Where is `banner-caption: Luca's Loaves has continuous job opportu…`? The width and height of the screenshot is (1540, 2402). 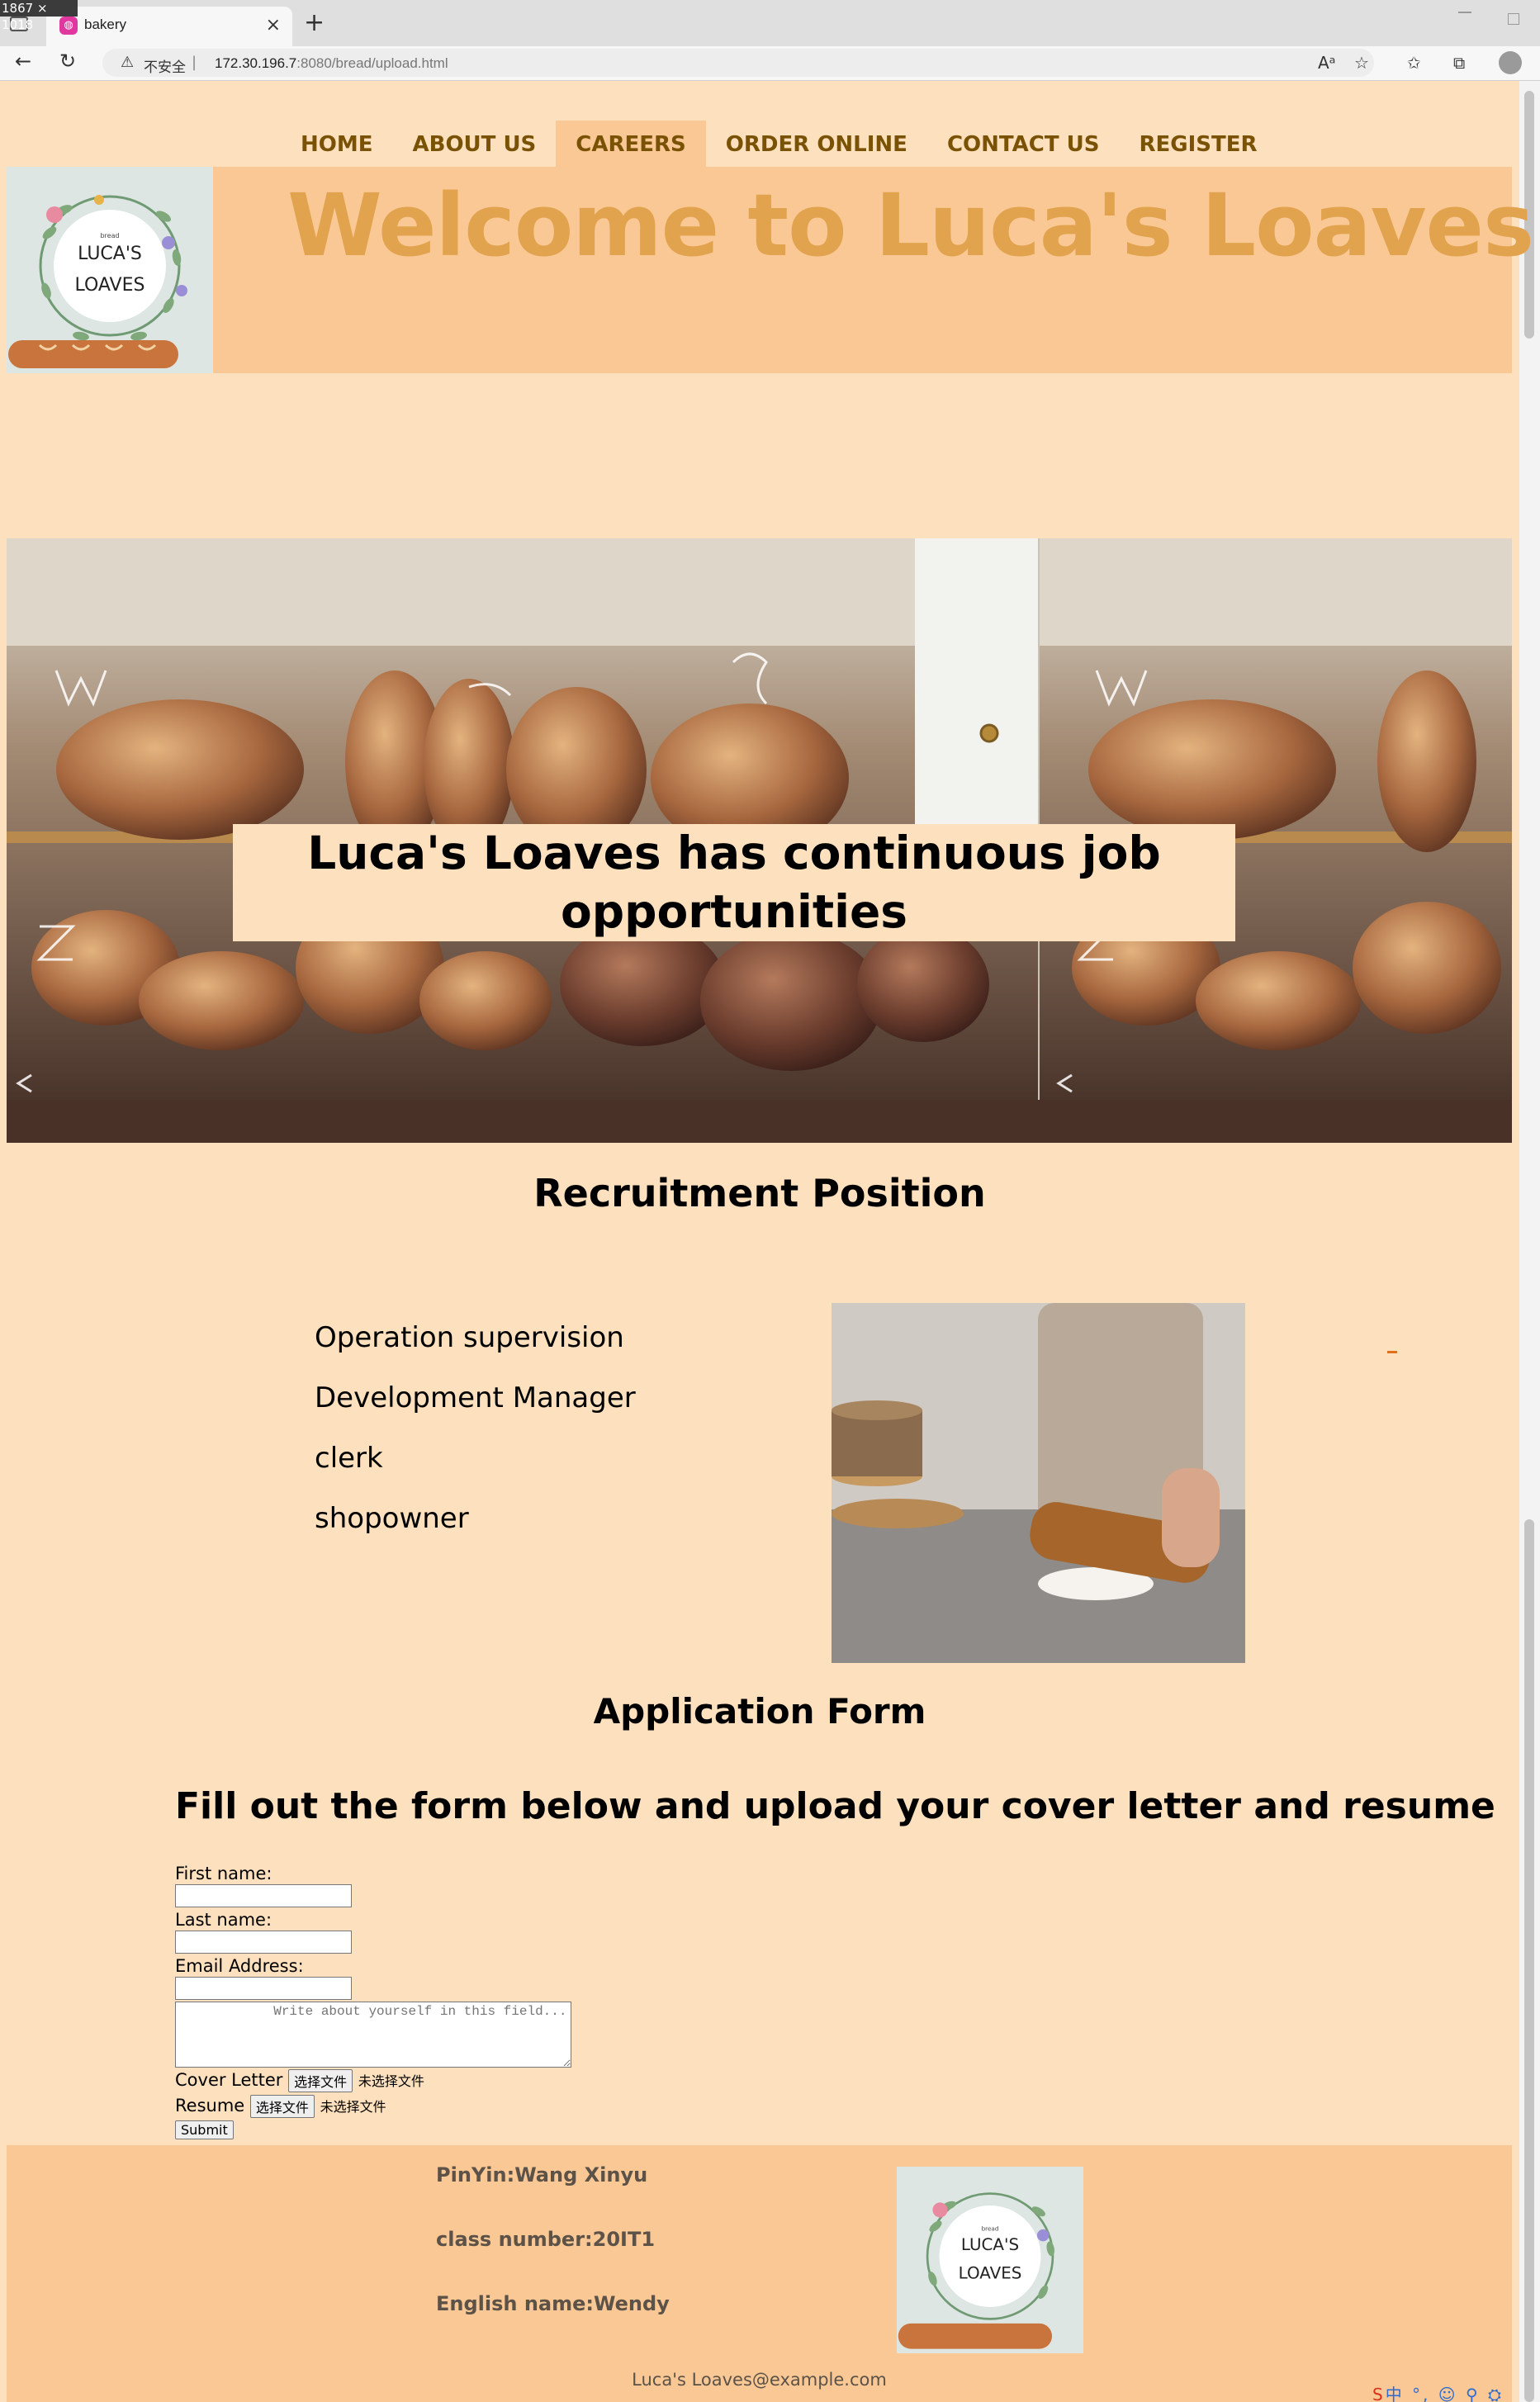 banner-caption: Luca's Loaves has continuous job opportu… is located at coordinates (734, 883).